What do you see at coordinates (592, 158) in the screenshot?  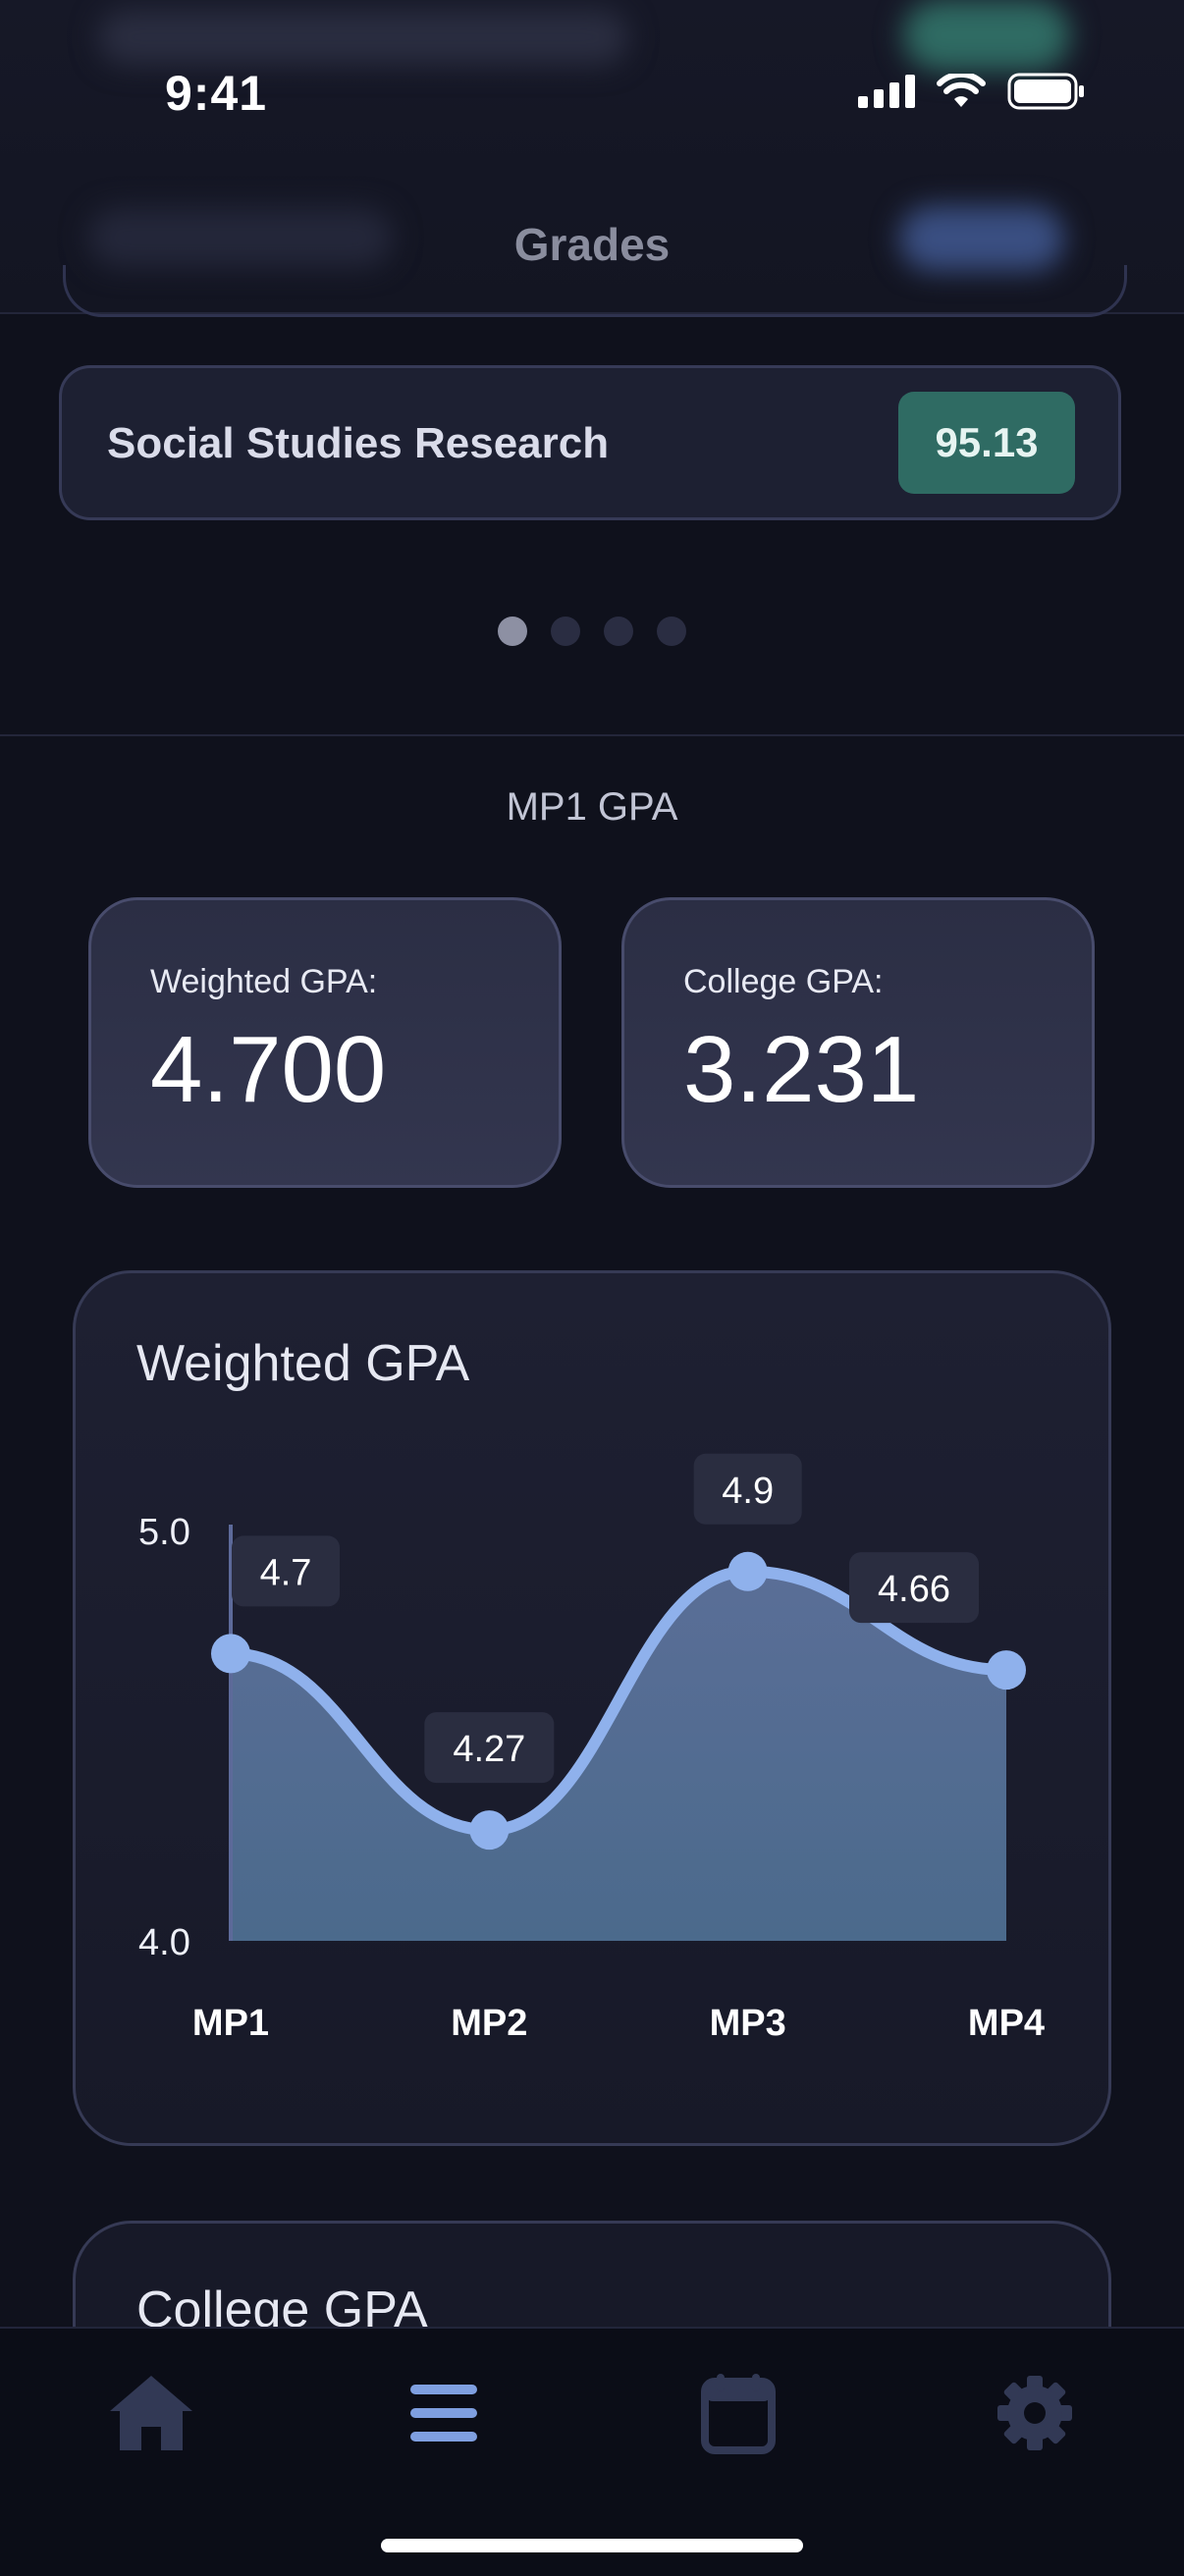 I see `navigation-header: 9:41 Grades` at bounding box center [592, 158].